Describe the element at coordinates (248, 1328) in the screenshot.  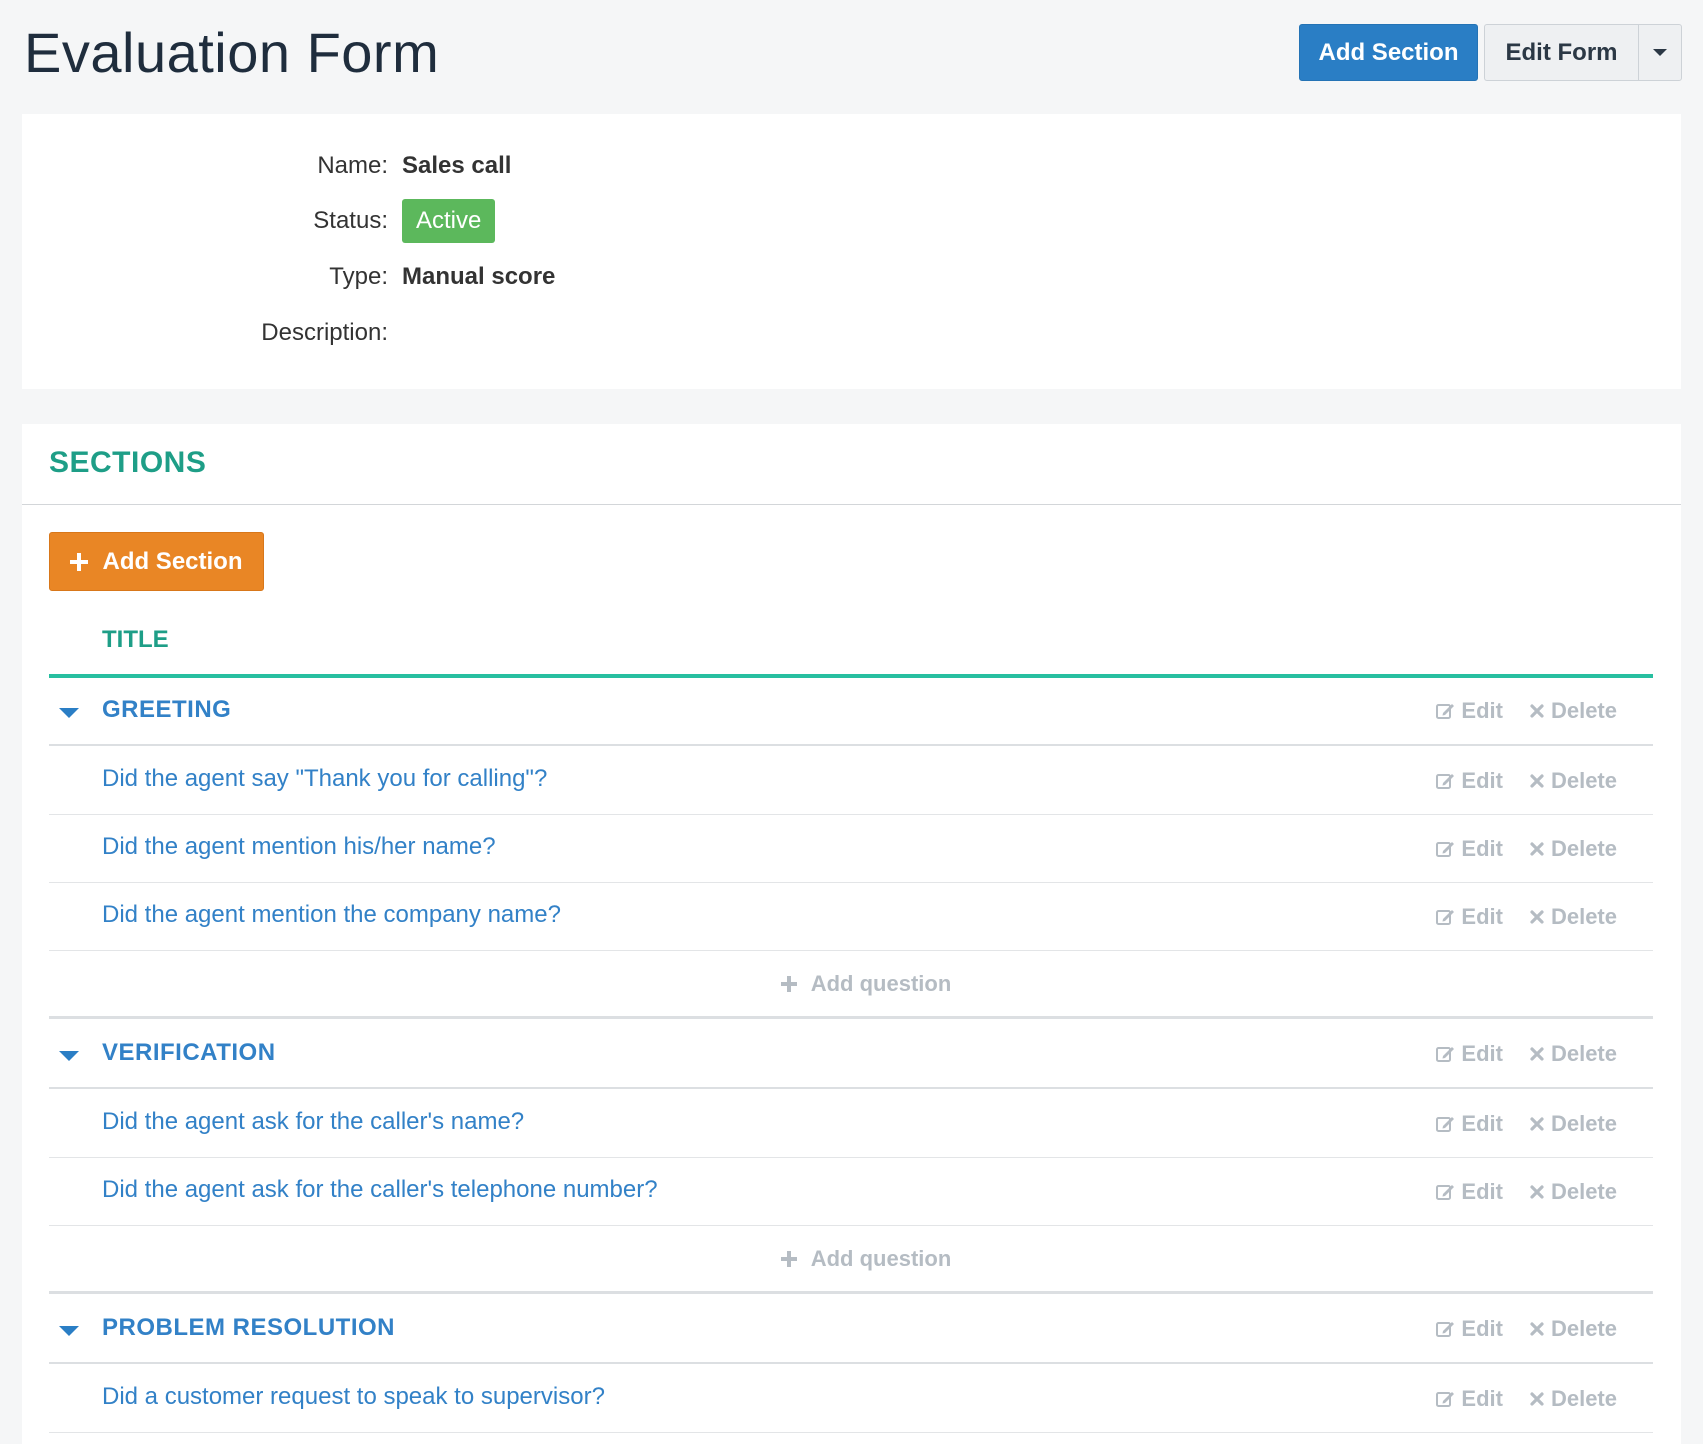
I see `section-title: PROBLEM RESOLUTION` at that location.